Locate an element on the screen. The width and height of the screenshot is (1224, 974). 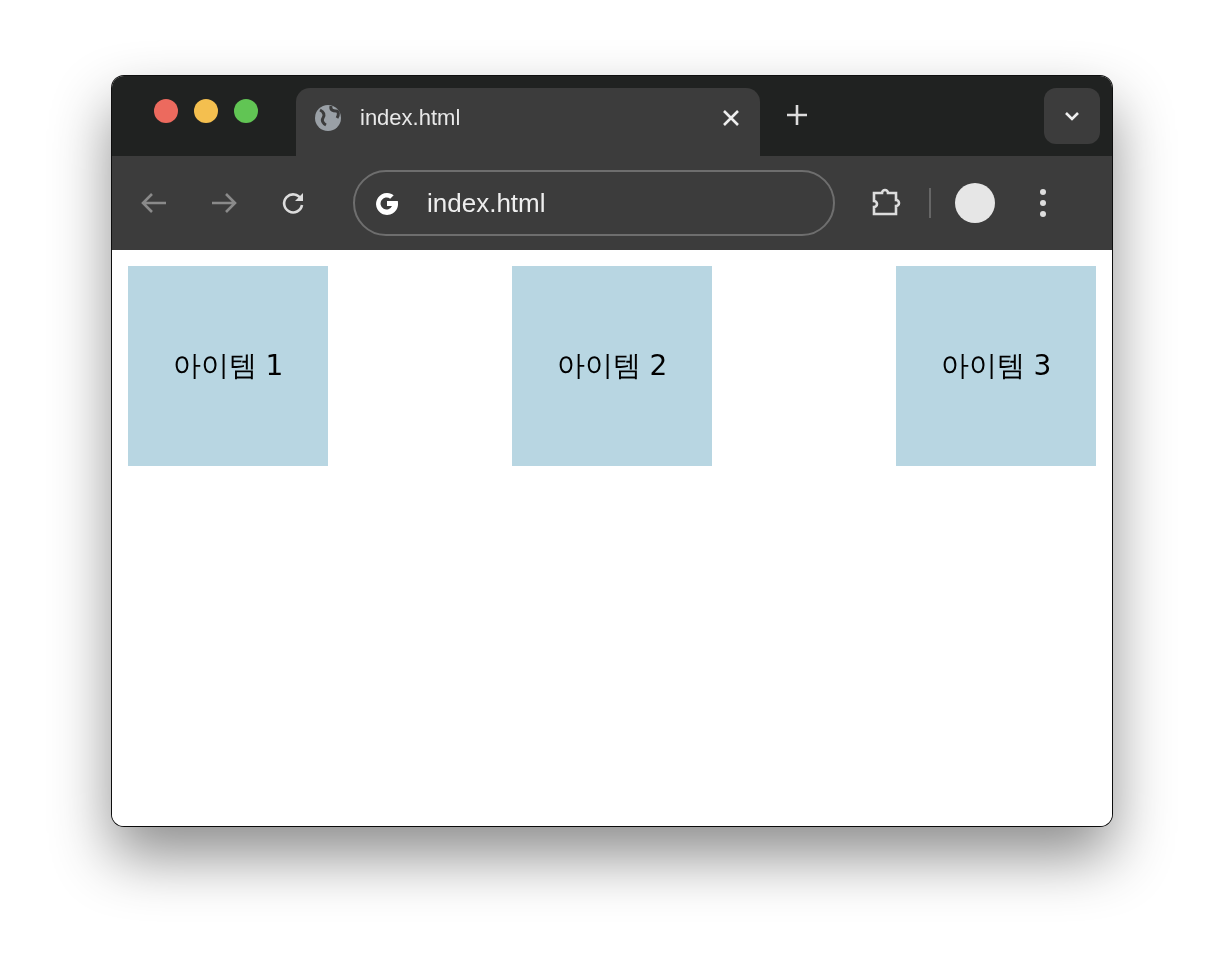
globe-icon is located at coordinates (328, 118).